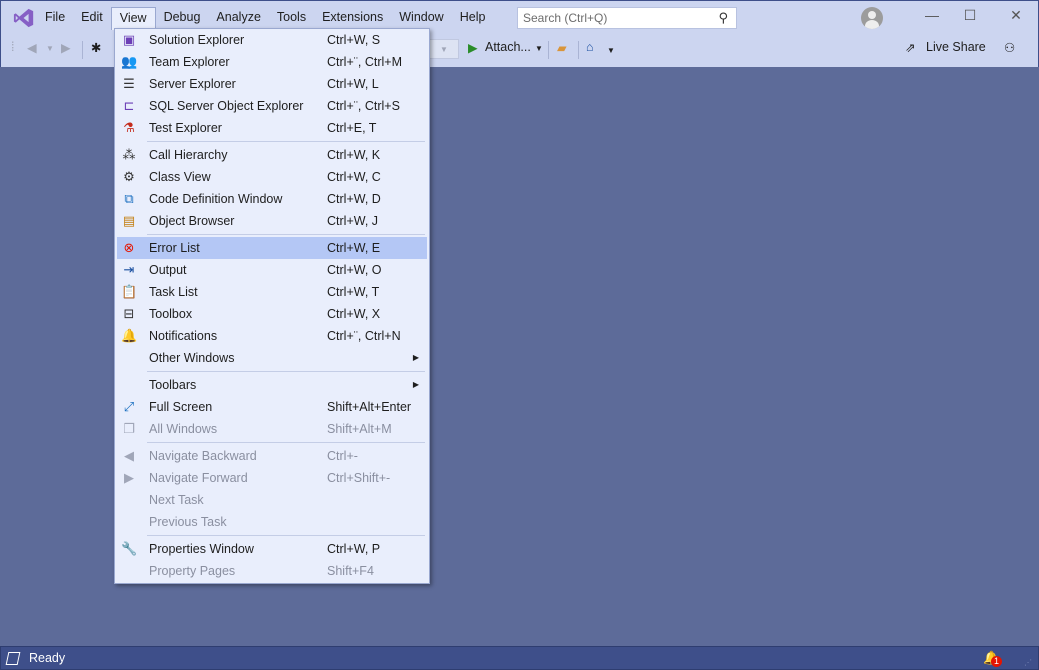  What do you see at coordinates (354, 177) in the screenshot?
I see `menu-item-shortcut: Ctrl+W, C` at bounding box center [354, 177].